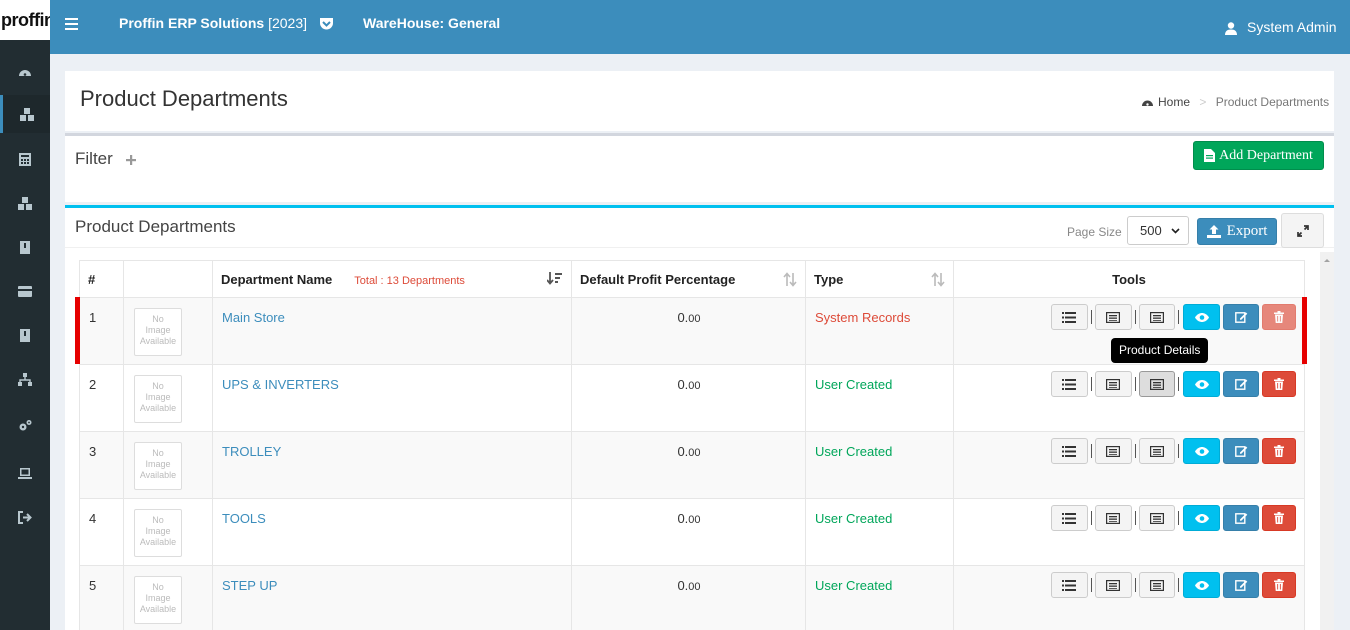 This screenshot has height=630, width=1350. I want to click on col-header-type-label: Type, so click(829, 279).